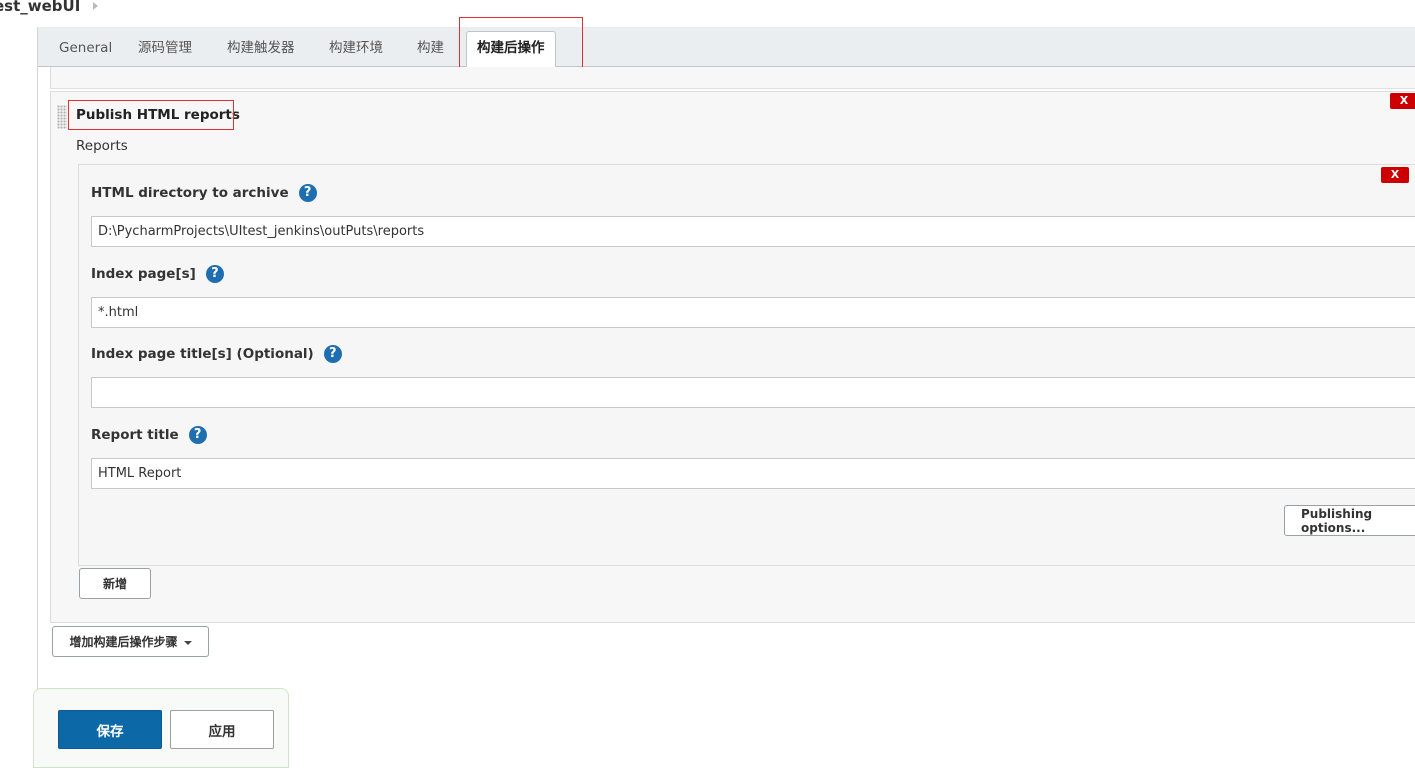  What do you see at coordinates (40, 7) in the screenshot?
I see `breadcrumb-project: est_webUI` at bounding box center [40, 7].